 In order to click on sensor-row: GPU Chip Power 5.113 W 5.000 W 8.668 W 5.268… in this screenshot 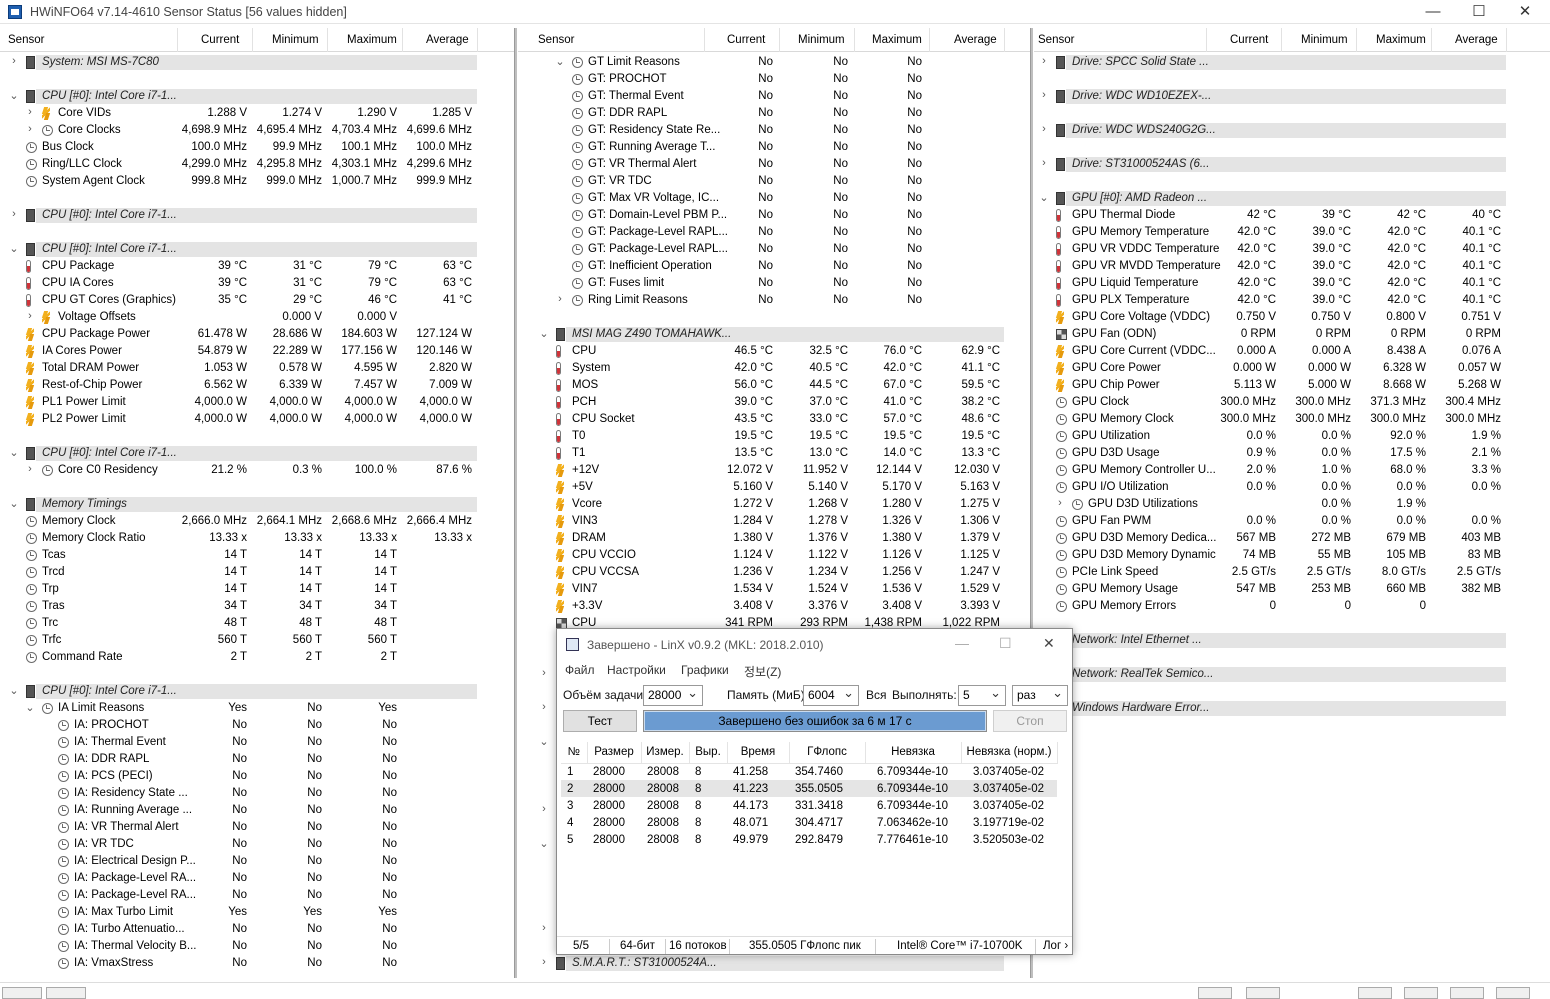, I will do `click(1292, 385)`.